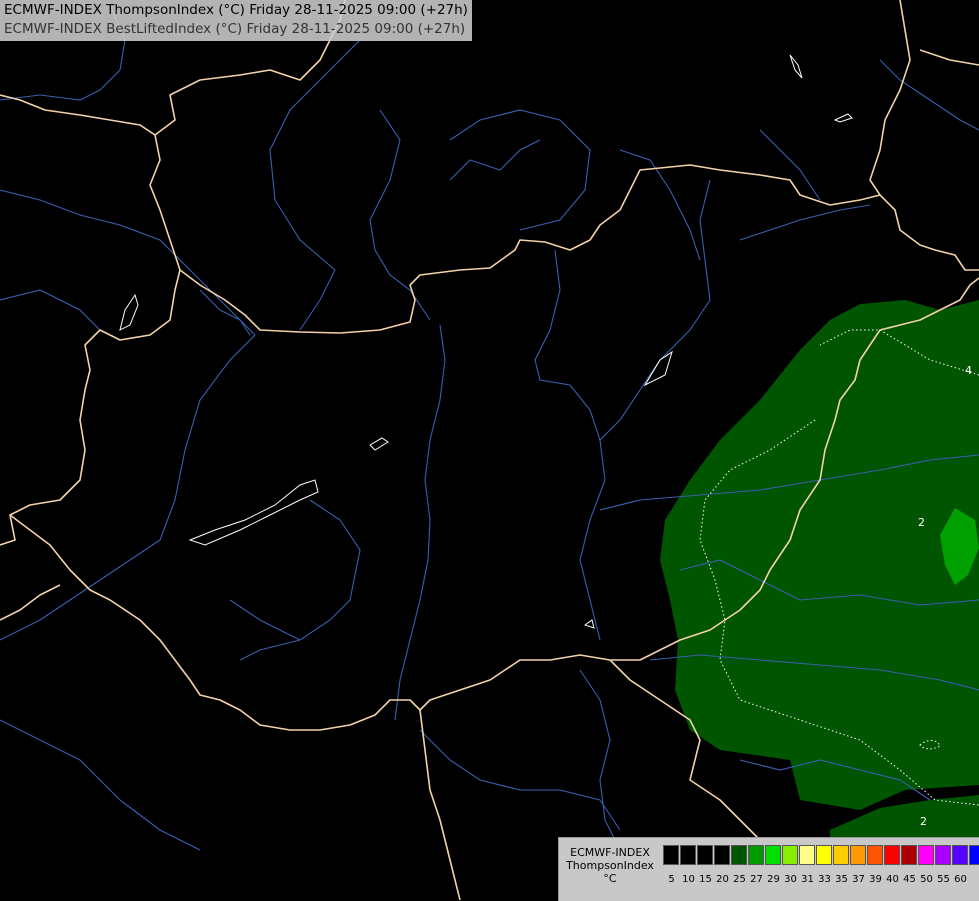 This screenshot has width=979, height=901. What do you see at coordinates (960, 879) in the screenshot?
I see `legend-tick-label: 60` at bounding box center [960, 879].